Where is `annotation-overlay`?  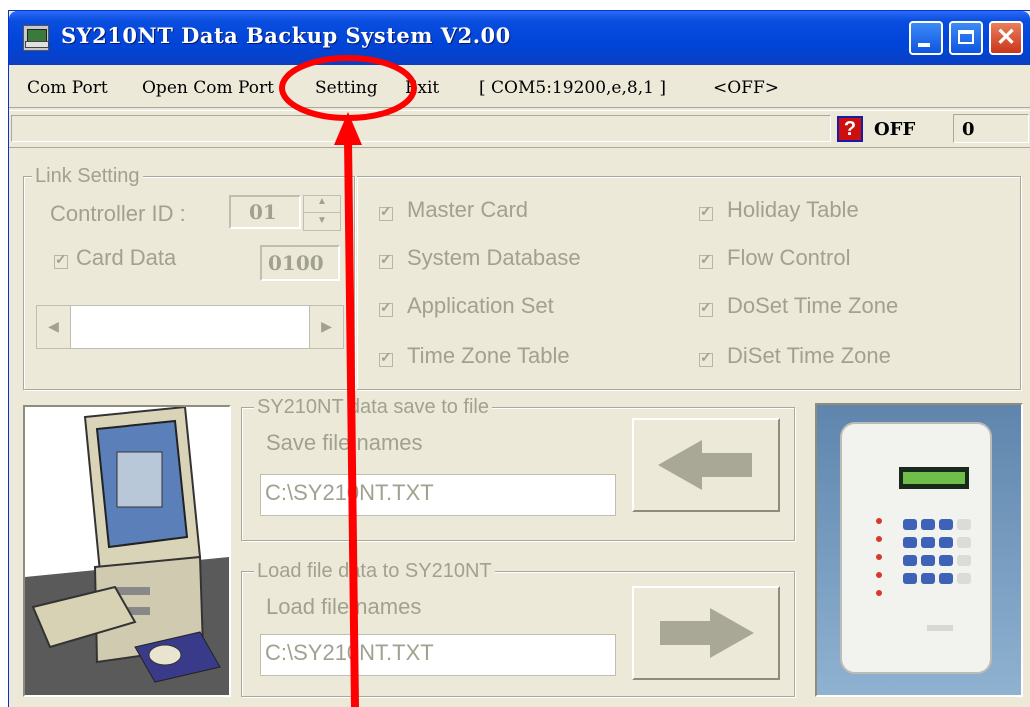
annotation-overlay is located at coordinates (348, 381).